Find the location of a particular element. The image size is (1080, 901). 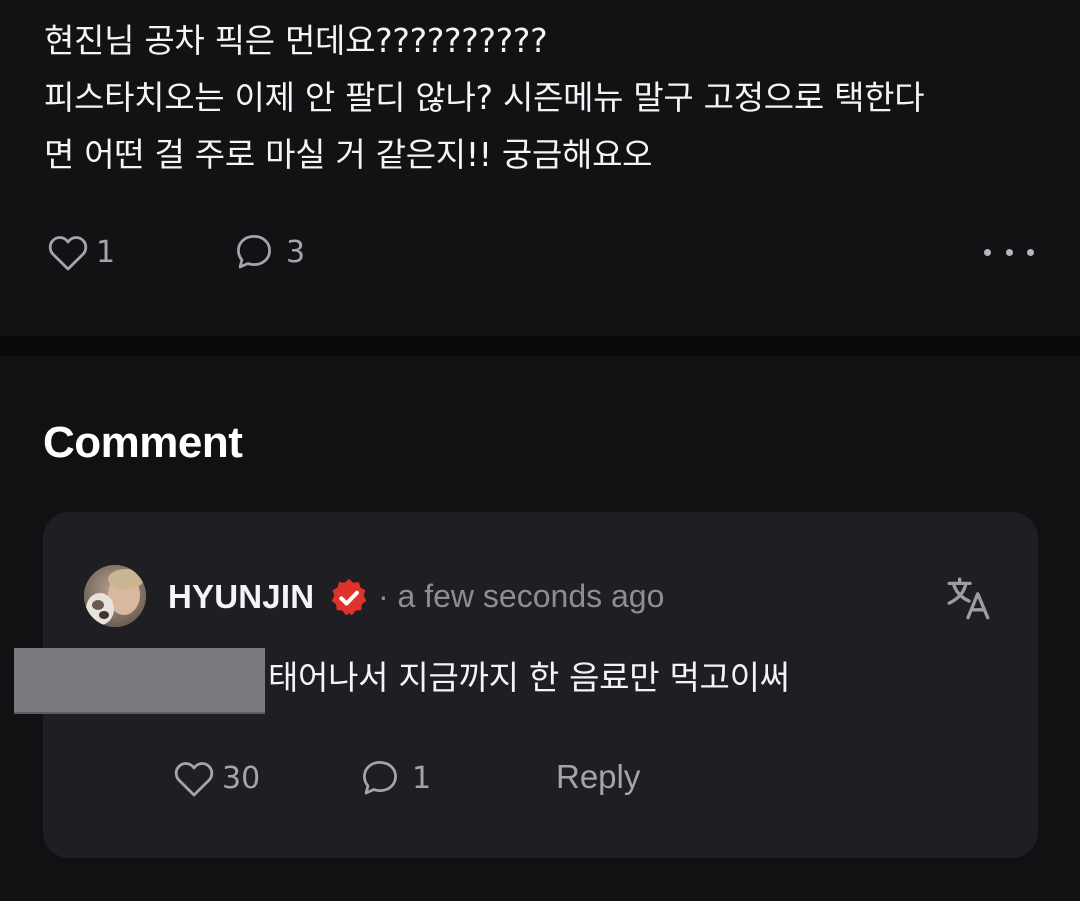

translate-icon is located at coordinates (969, 599).